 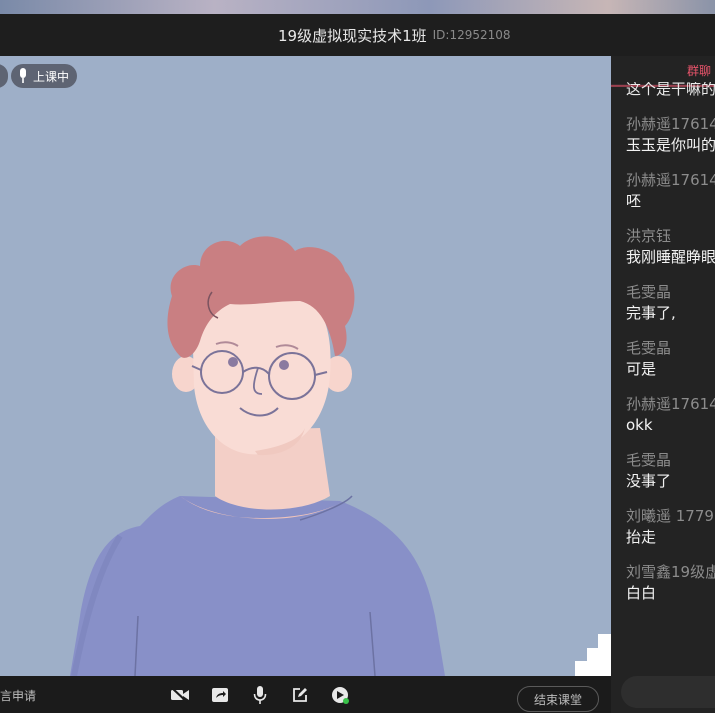 What do you see at coordinates (357, 7) in the screenshot?
I see `top-decor-strip` at bounding box center [357, 7].